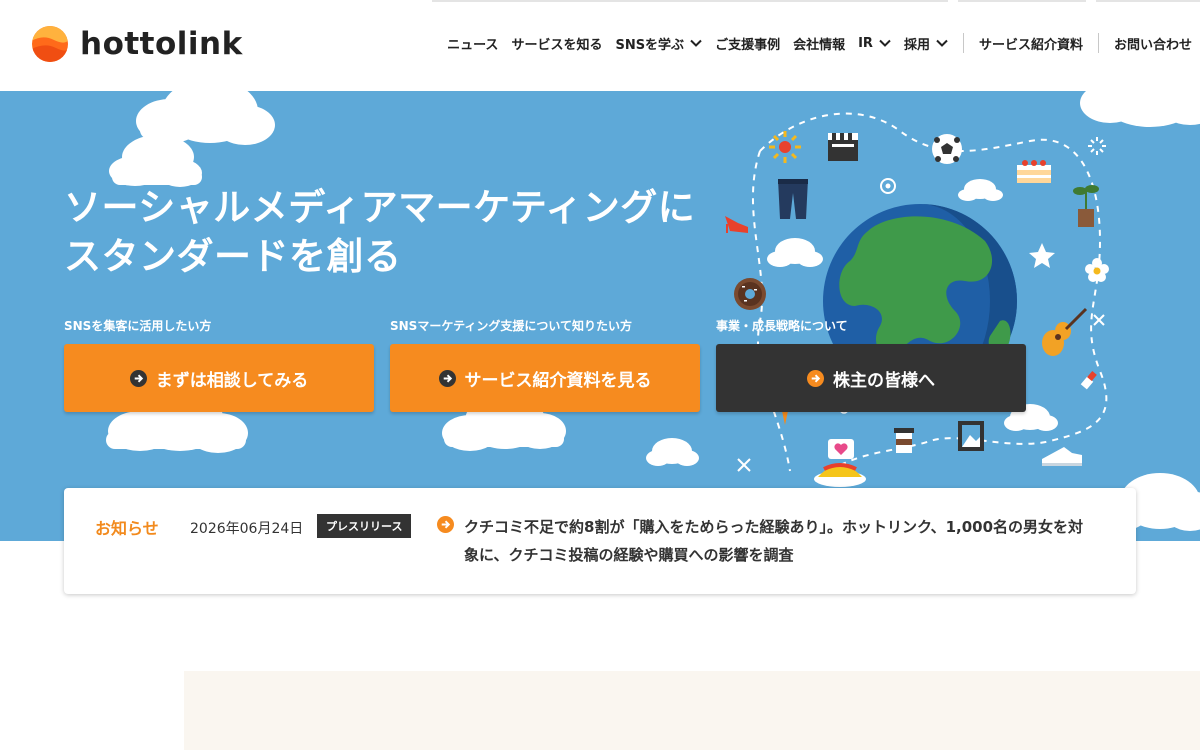 This screenshot has width=1200, height=750. I want to click on hero-title-line: スタンダードを創る, so click(233, 256).